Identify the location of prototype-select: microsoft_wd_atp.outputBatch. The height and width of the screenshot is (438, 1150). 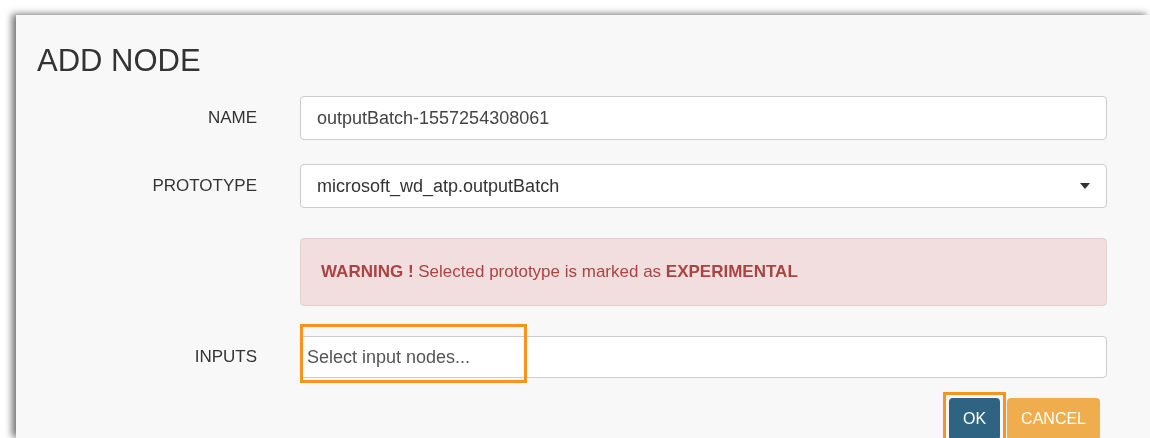
(703, 186).